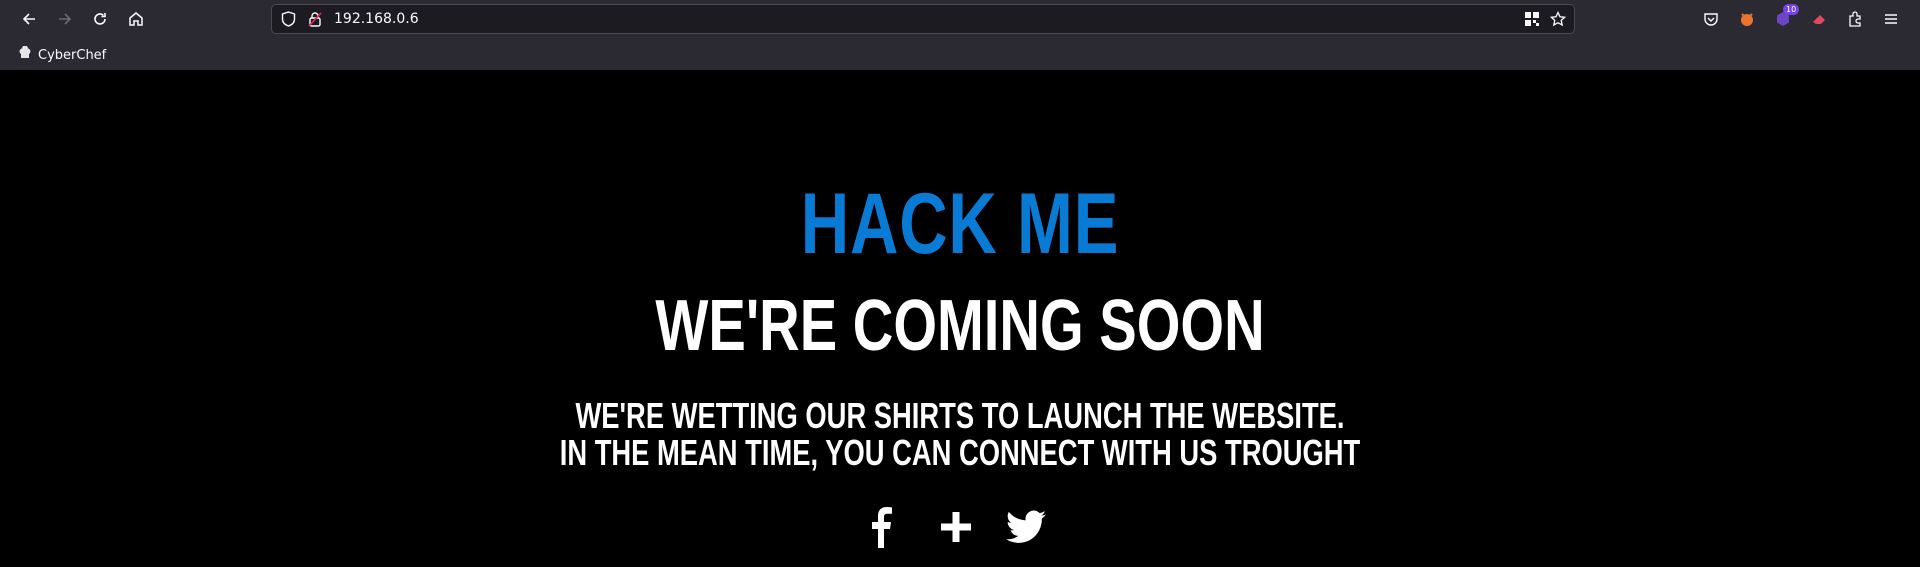  What do you see at coordinates (1558, 20) in the screenshot?
I see `bookmark-star-icon` at bounding box center [1558, 20].